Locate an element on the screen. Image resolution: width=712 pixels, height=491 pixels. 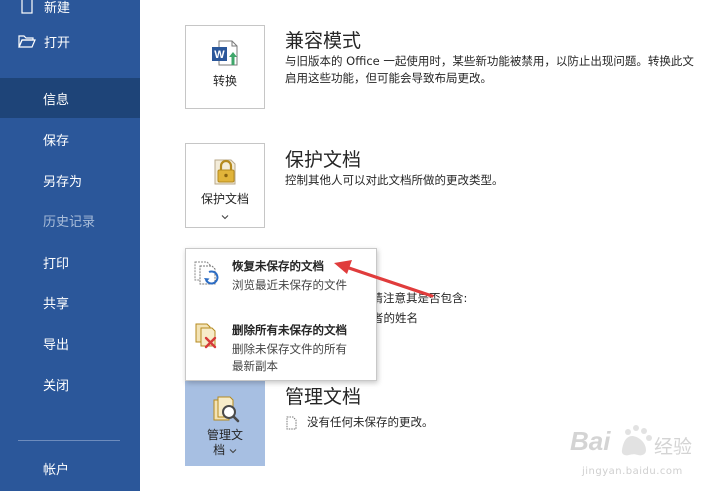
nav-history-label: 历史记录 is located at coordinates (69, 222).